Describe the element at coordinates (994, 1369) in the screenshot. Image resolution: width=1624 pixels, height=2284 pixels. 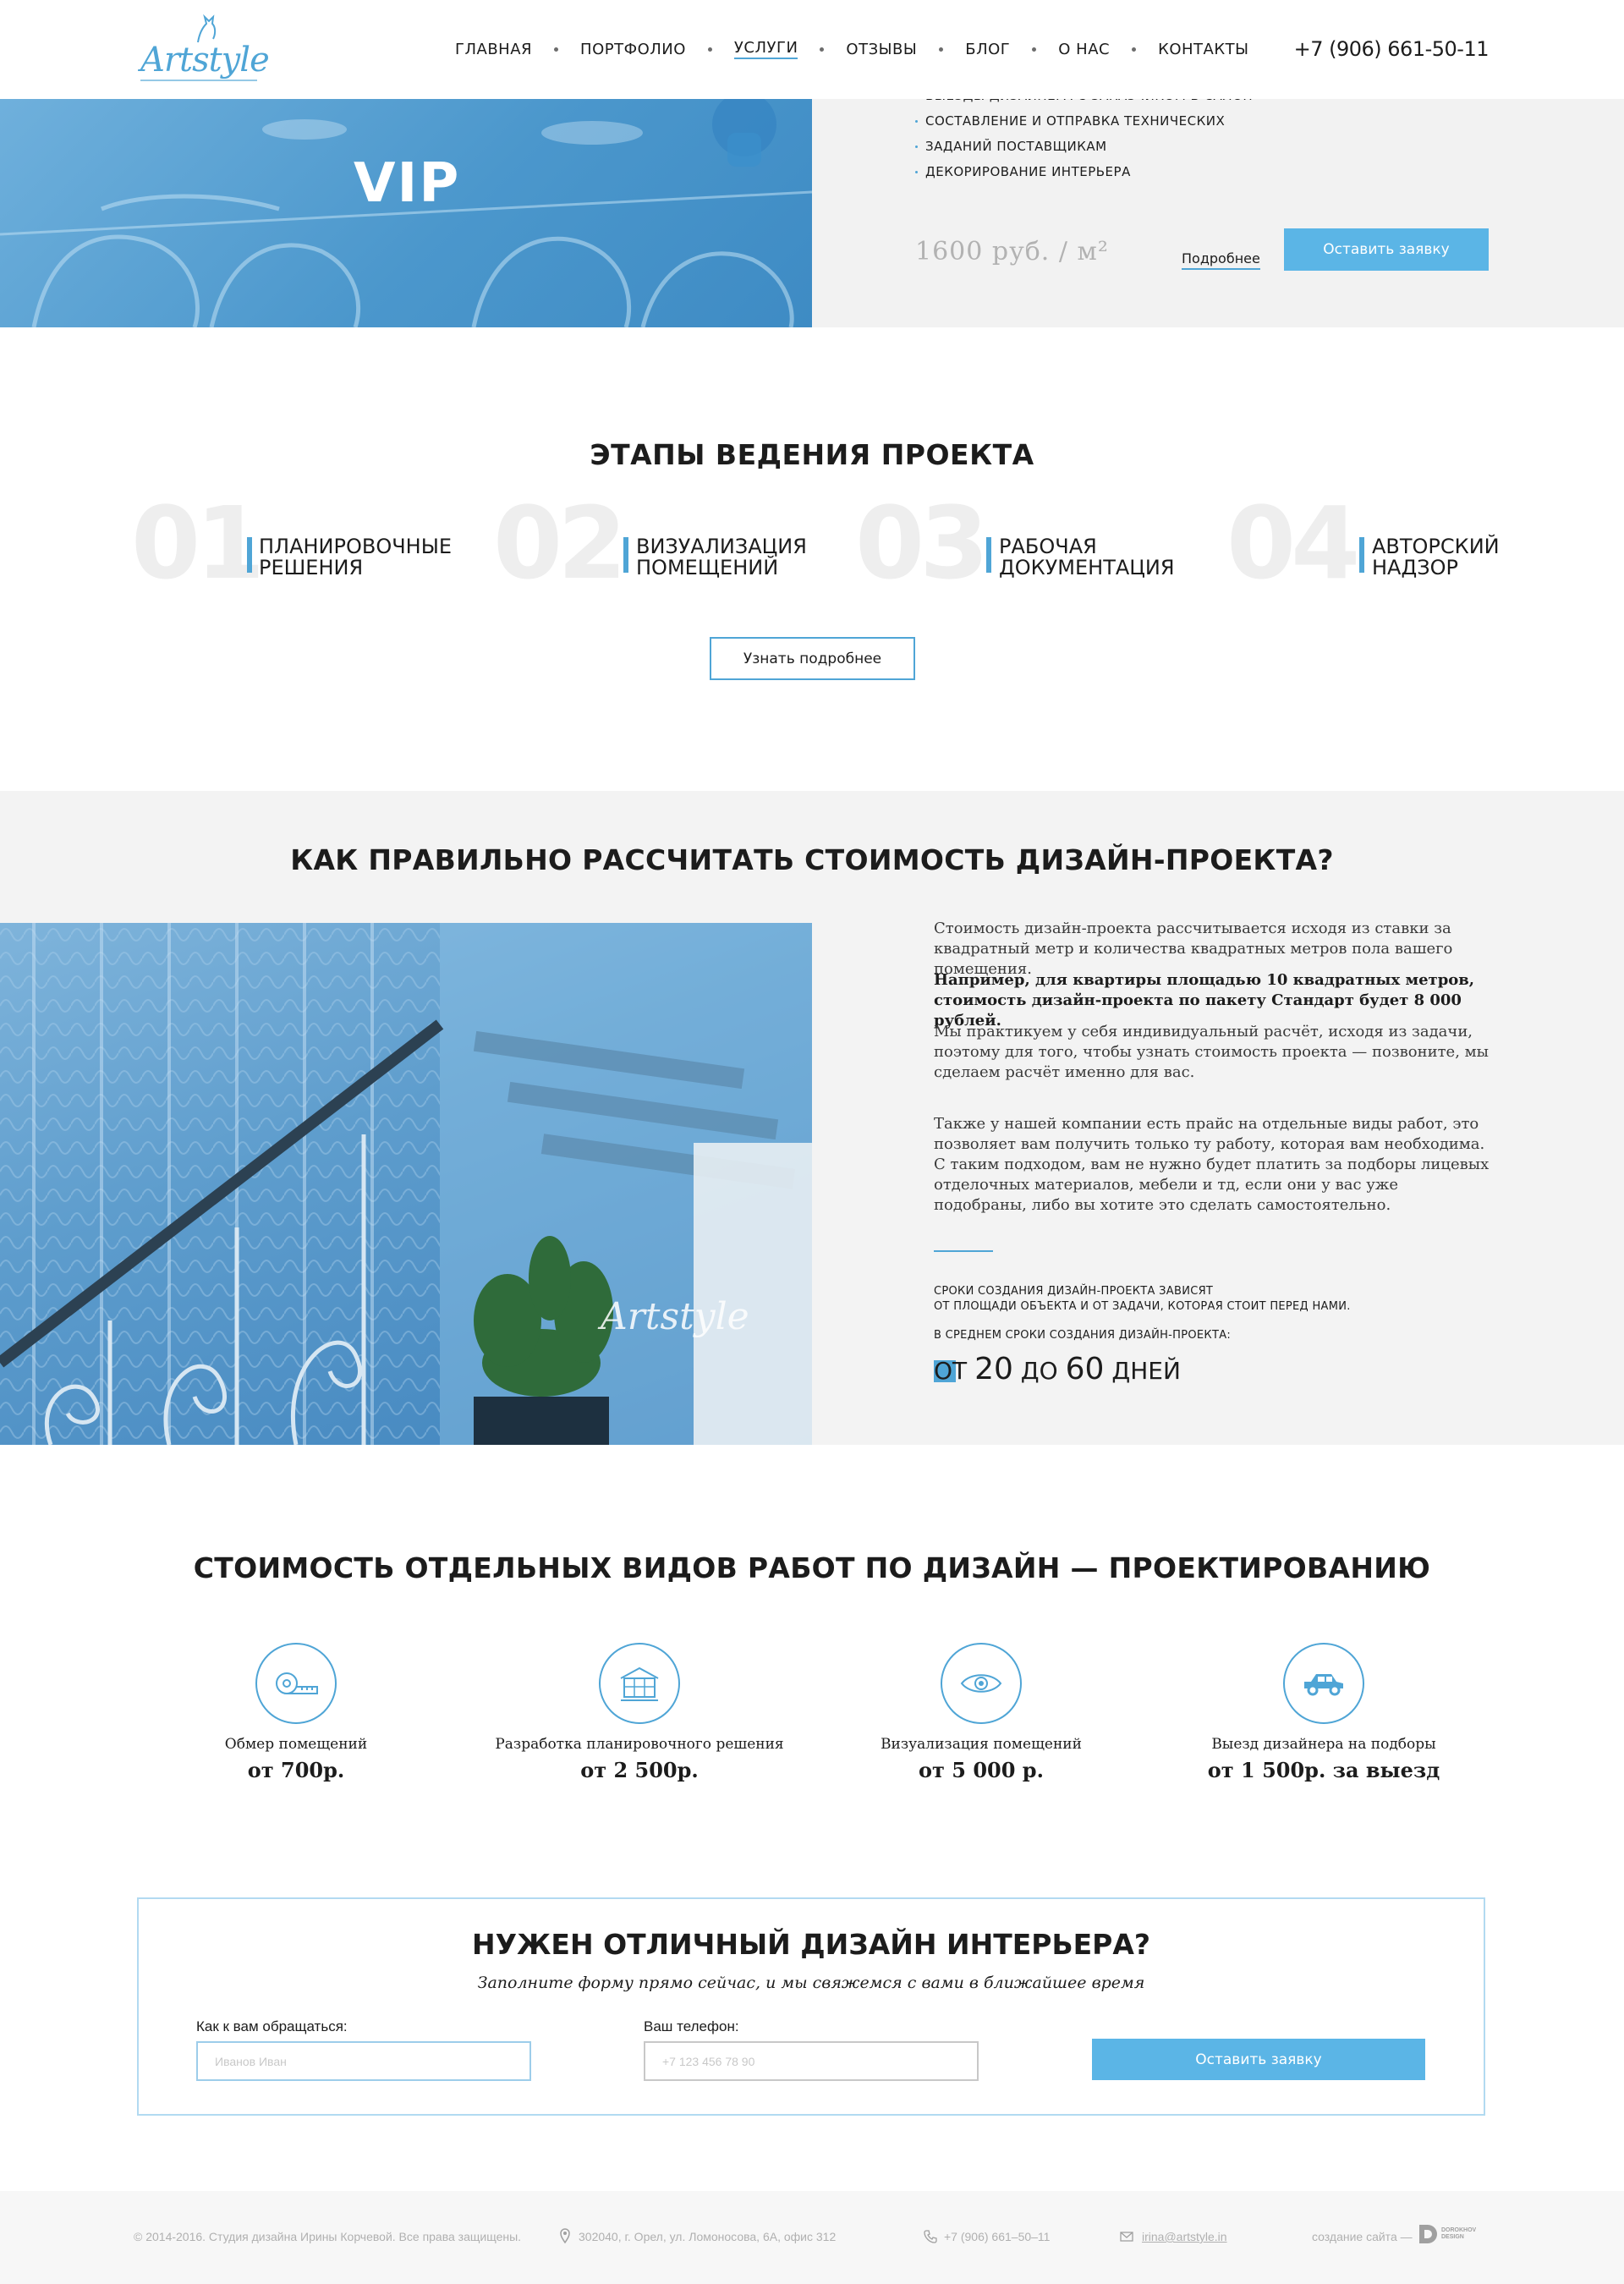
I see `days-min: 20` at that location.